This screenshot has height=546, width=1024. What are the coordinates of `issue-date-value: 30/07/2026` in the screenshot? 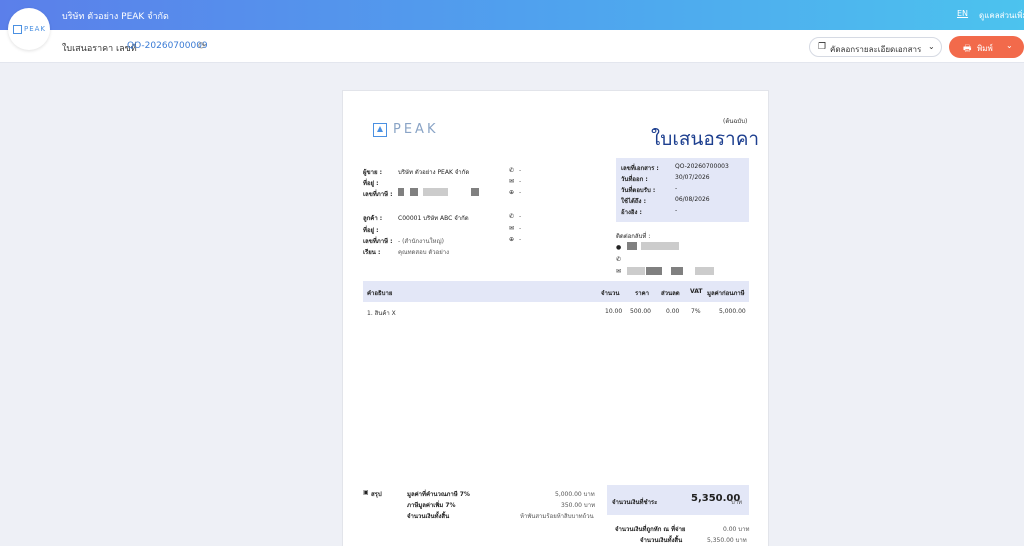 It's located at (692, 177).